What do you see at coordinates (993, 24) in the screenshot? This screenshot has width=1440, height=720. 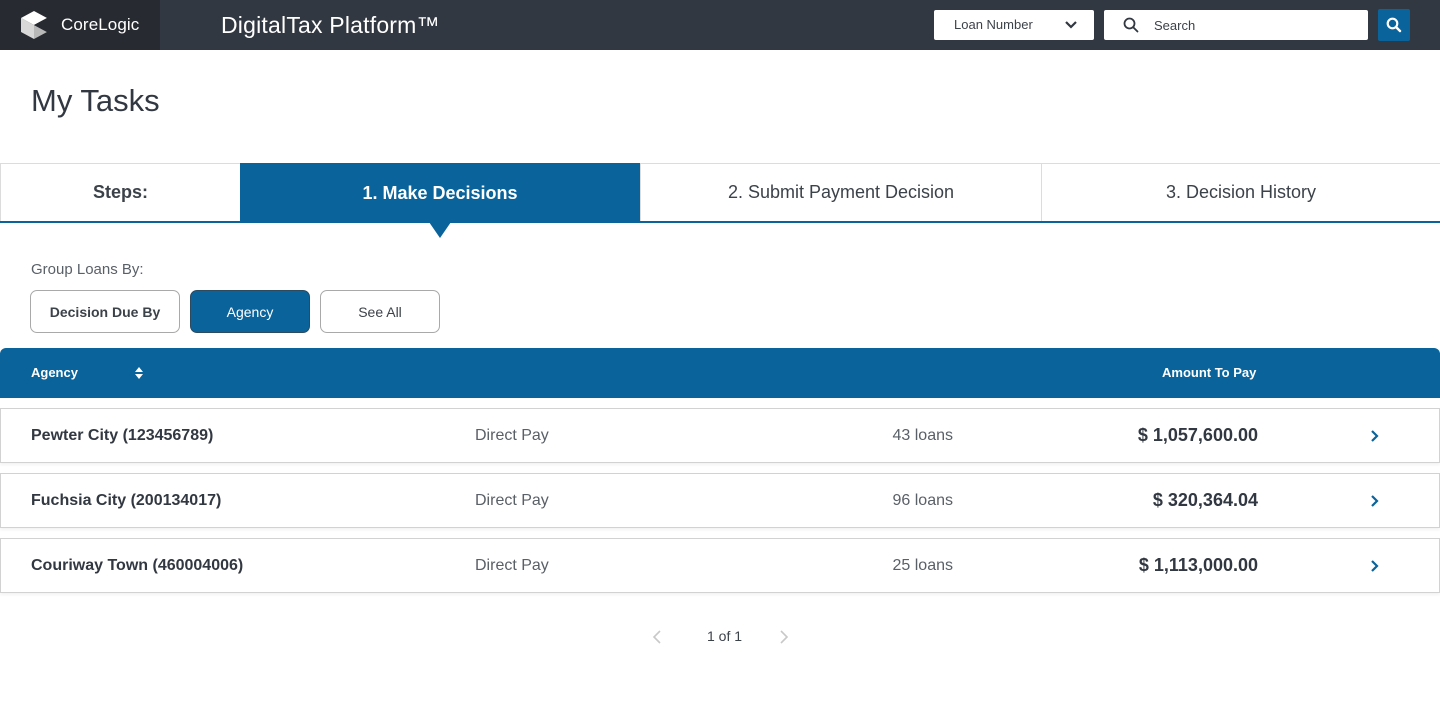 I see `search-type-selected: Loan Number` at bounding box center [993, 24].